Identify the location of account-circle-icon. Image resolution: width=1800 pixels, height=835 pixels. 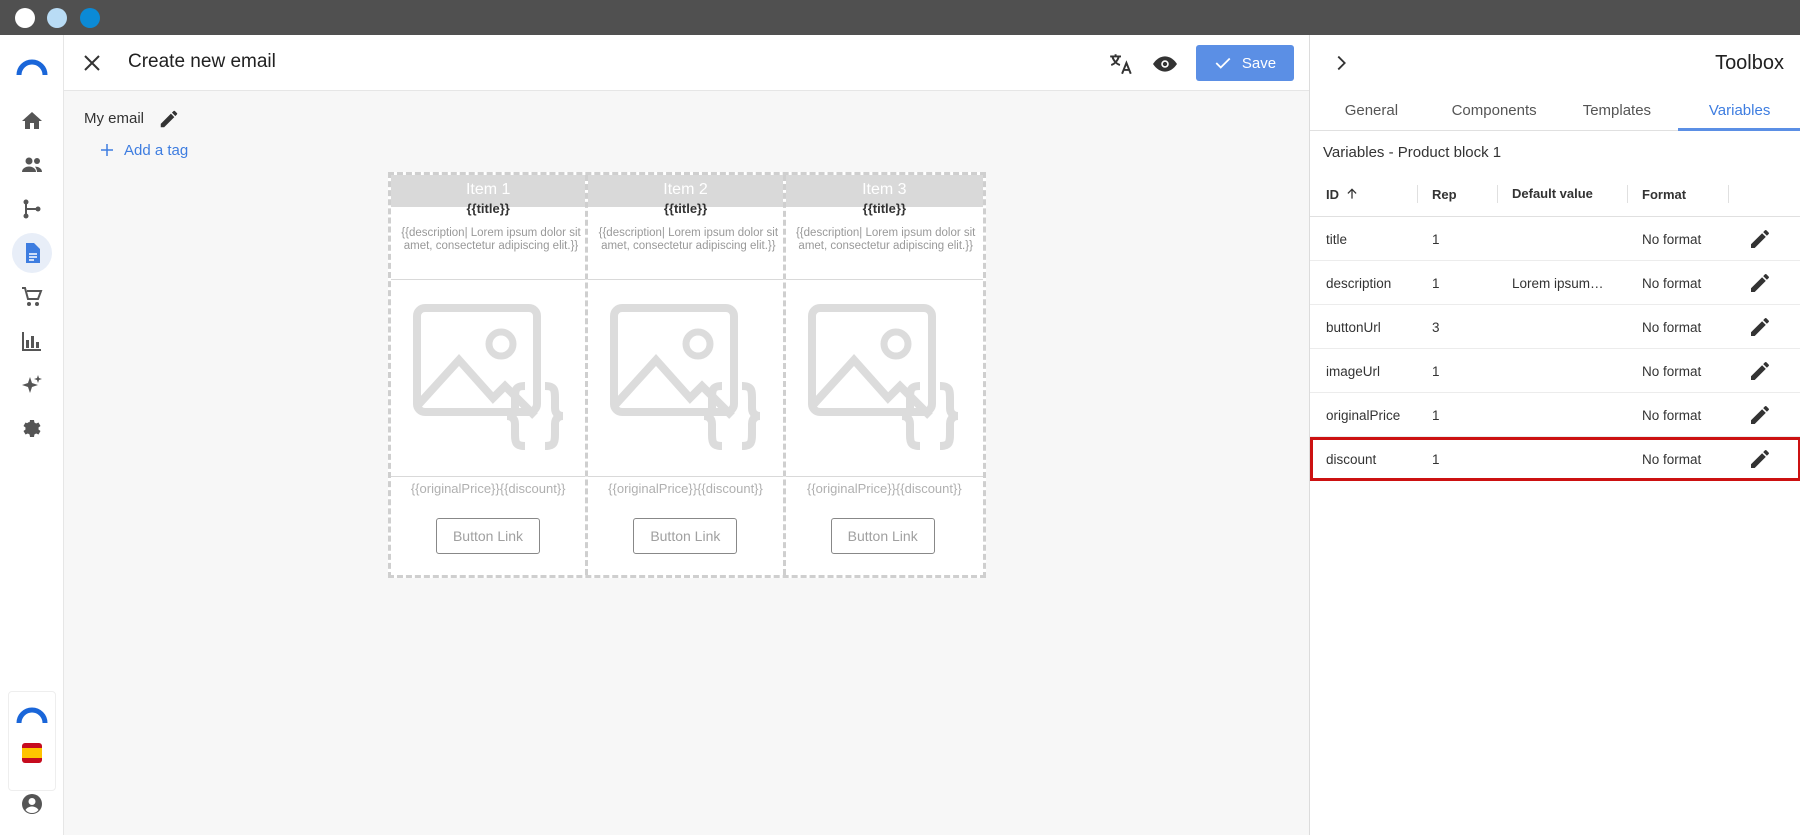
(32, 804).